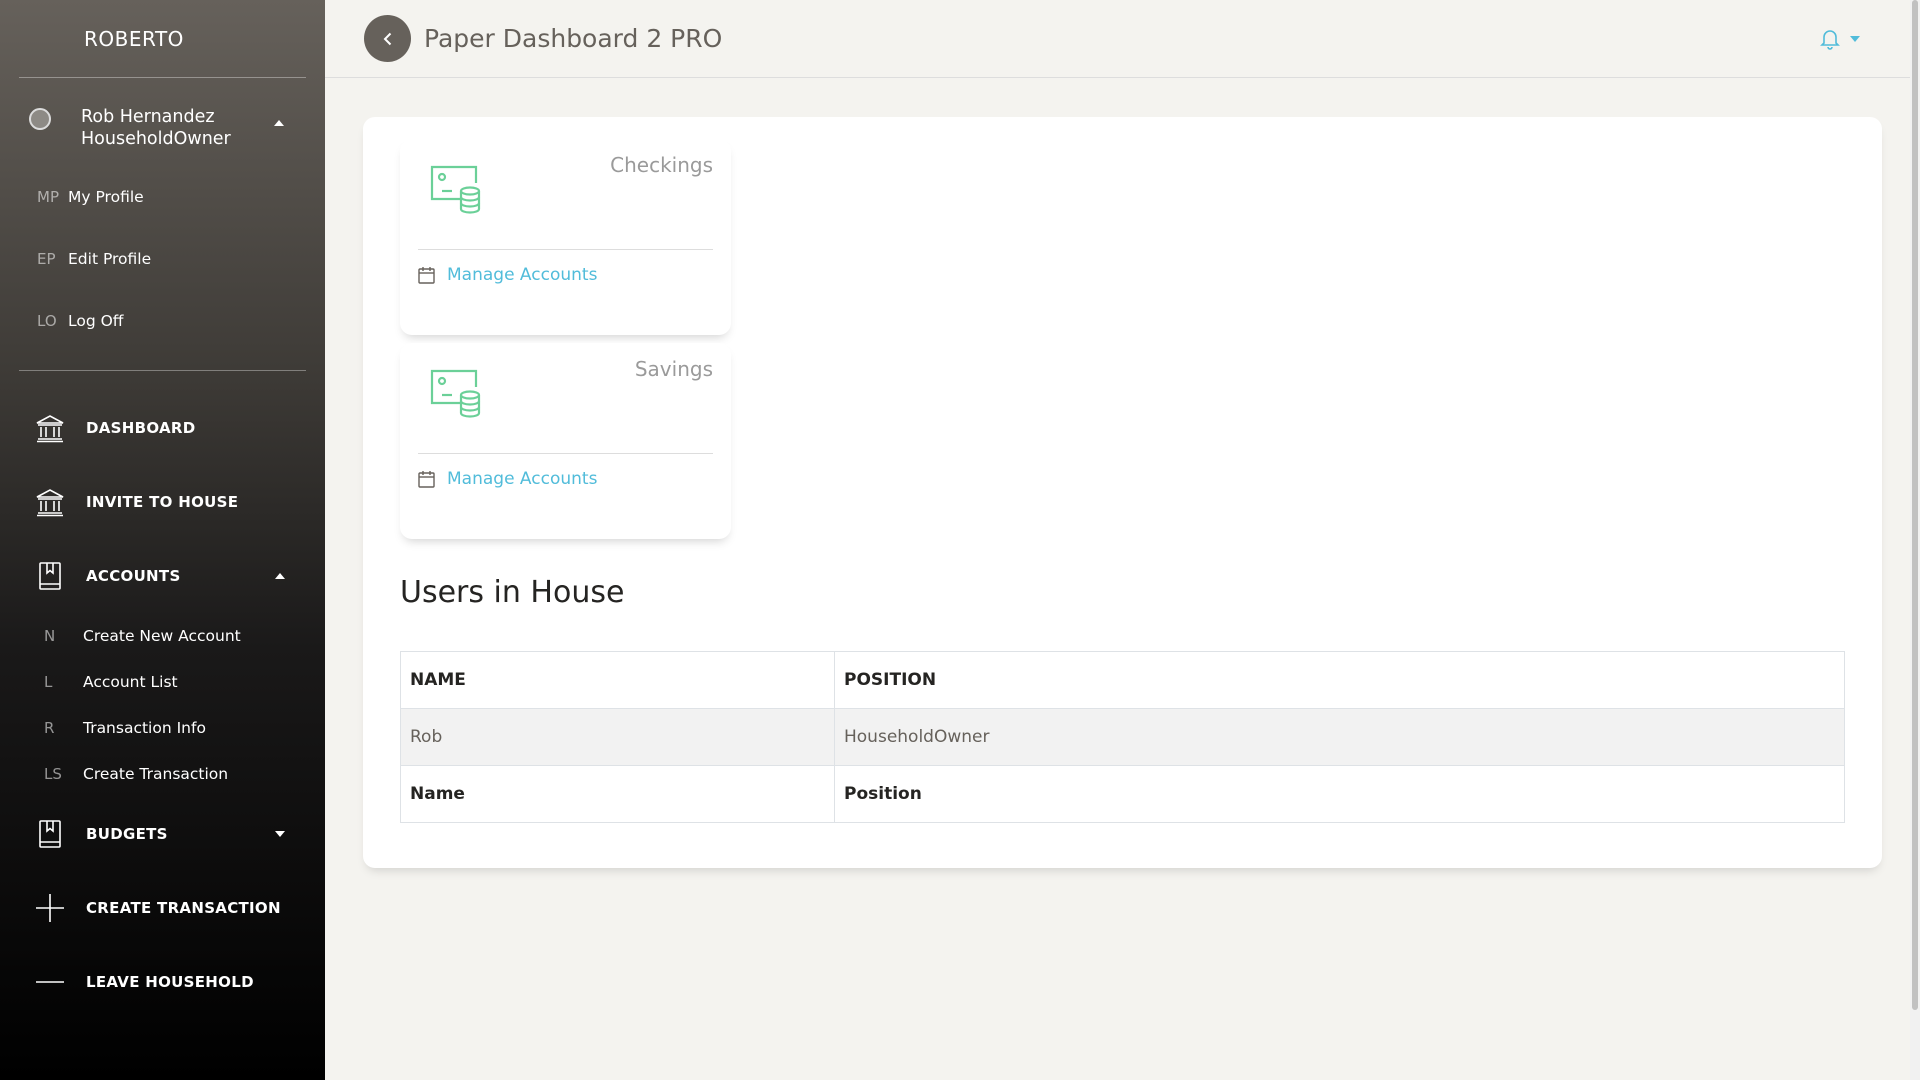 The width and height of the screenshot is (1920, 1080). Describe the element at coordinates (127, 834) in the screenshot. I see `sidebar-item-label: BUDGETS` at that location.